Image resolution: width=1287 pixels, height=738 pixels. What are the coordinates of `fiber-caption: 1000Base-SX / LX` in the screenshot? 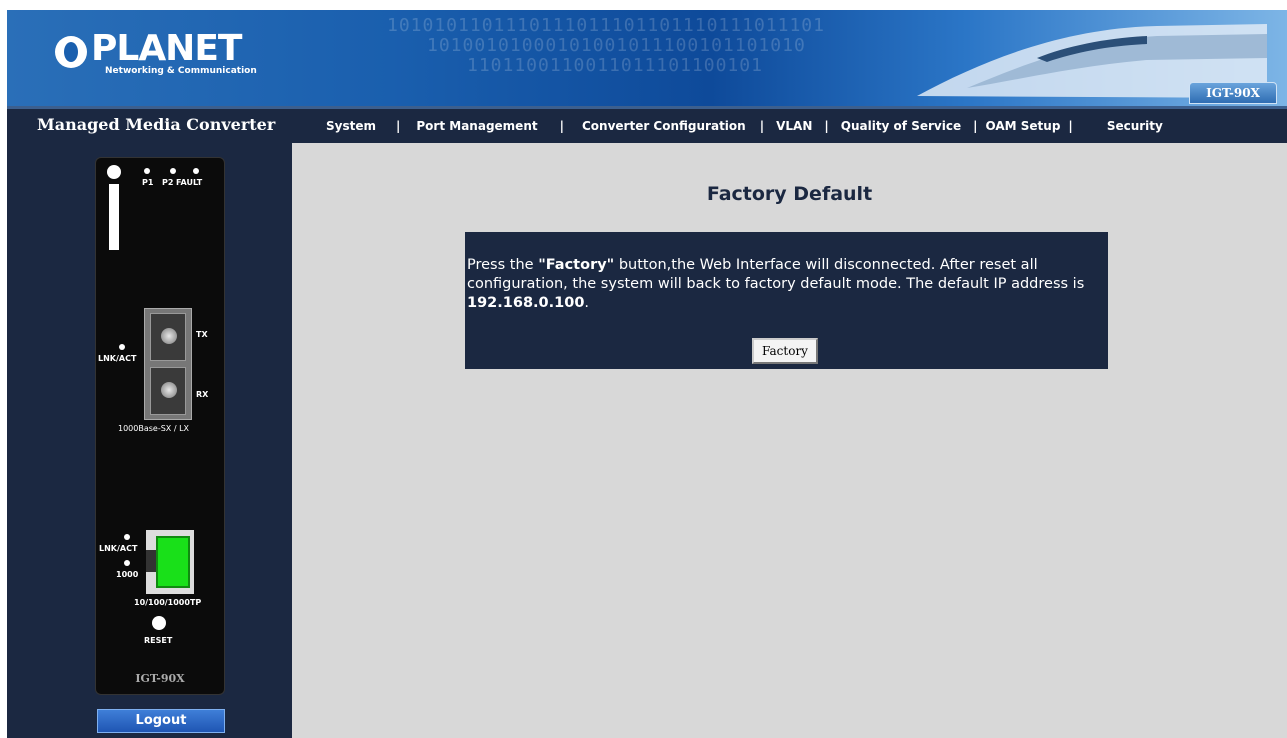 It's located at (154, 428).